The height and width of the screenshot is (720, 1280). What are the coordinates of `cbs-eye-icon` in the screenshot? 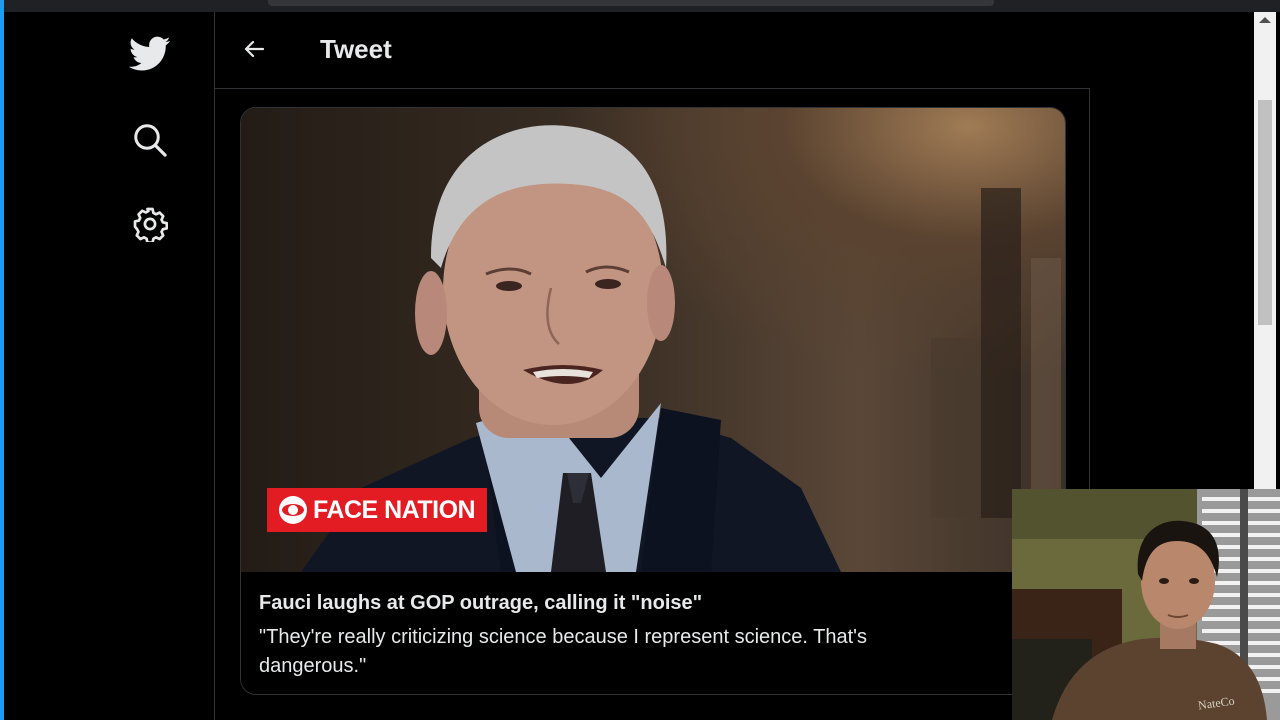 It's located at (293, 510).